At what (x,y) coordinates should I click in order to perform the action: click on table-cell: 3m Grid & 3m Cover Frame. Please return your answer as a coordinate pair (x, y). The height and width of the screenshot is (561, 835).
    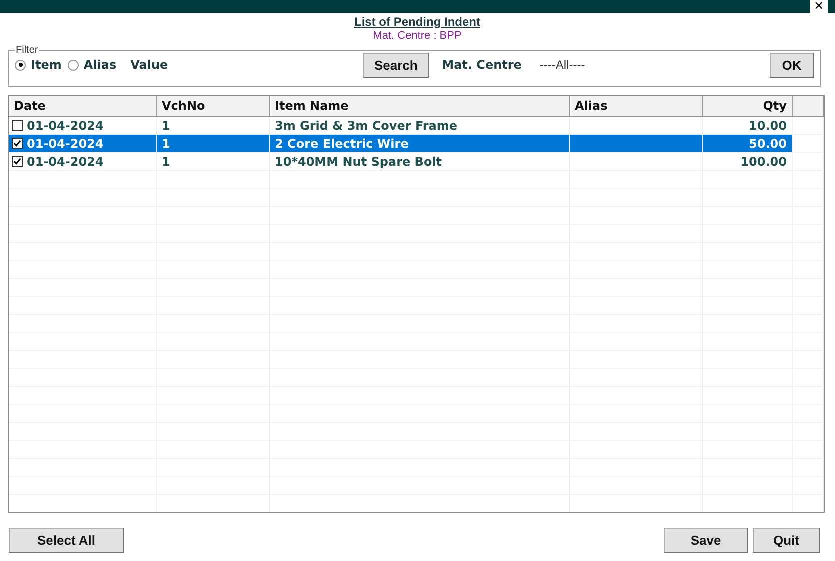
    Looking at the image, I should click on (366, 125).